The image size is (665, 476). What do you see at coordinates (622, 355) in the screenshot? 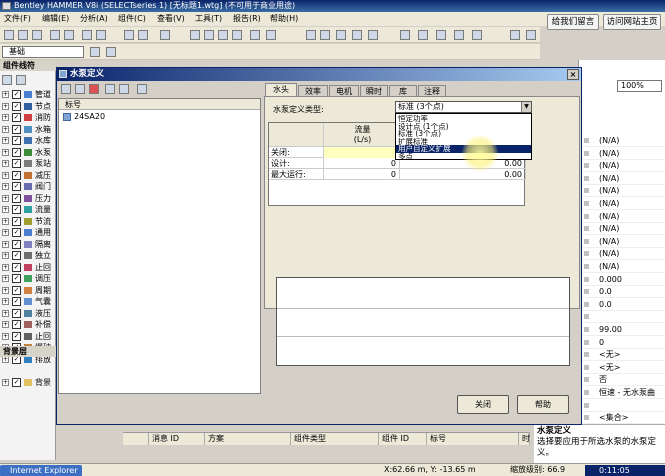
I see `property-row: <无>` at bounding box center [622, 355].